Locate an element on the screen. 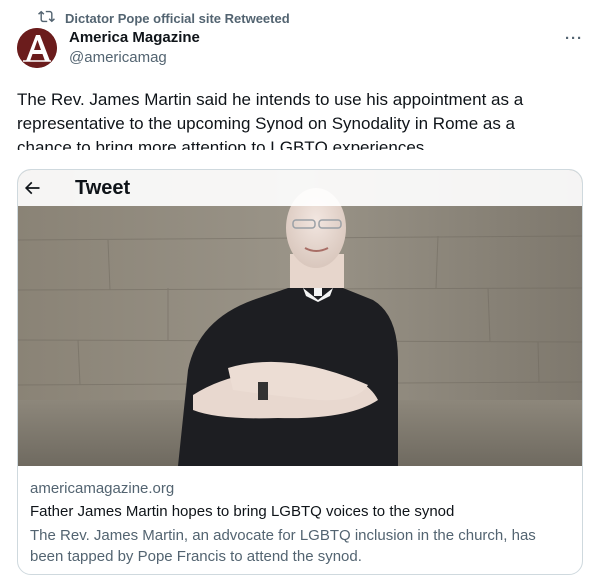 The image size is (598, 588). tweet-overlay-header: Tweet is located at coordinates (300, 188).